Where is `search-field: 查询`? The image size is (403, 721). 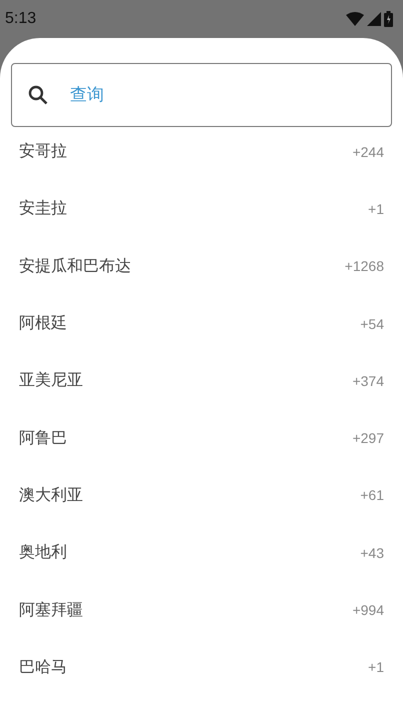 search-field: 查询 is located at coordinates (201, 95).